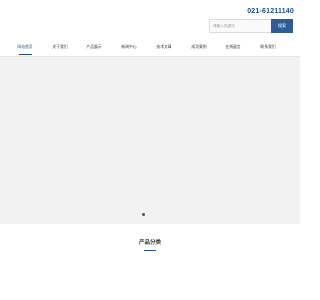  I want to click on nav-item-label: 在线留言, so click(233, 46).